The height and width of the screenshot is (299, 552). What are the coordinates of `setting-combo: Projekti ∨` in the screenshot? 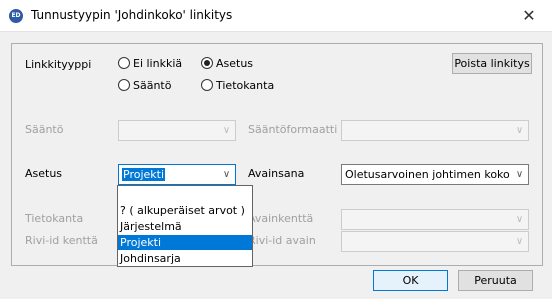 It's located at (177, 174).